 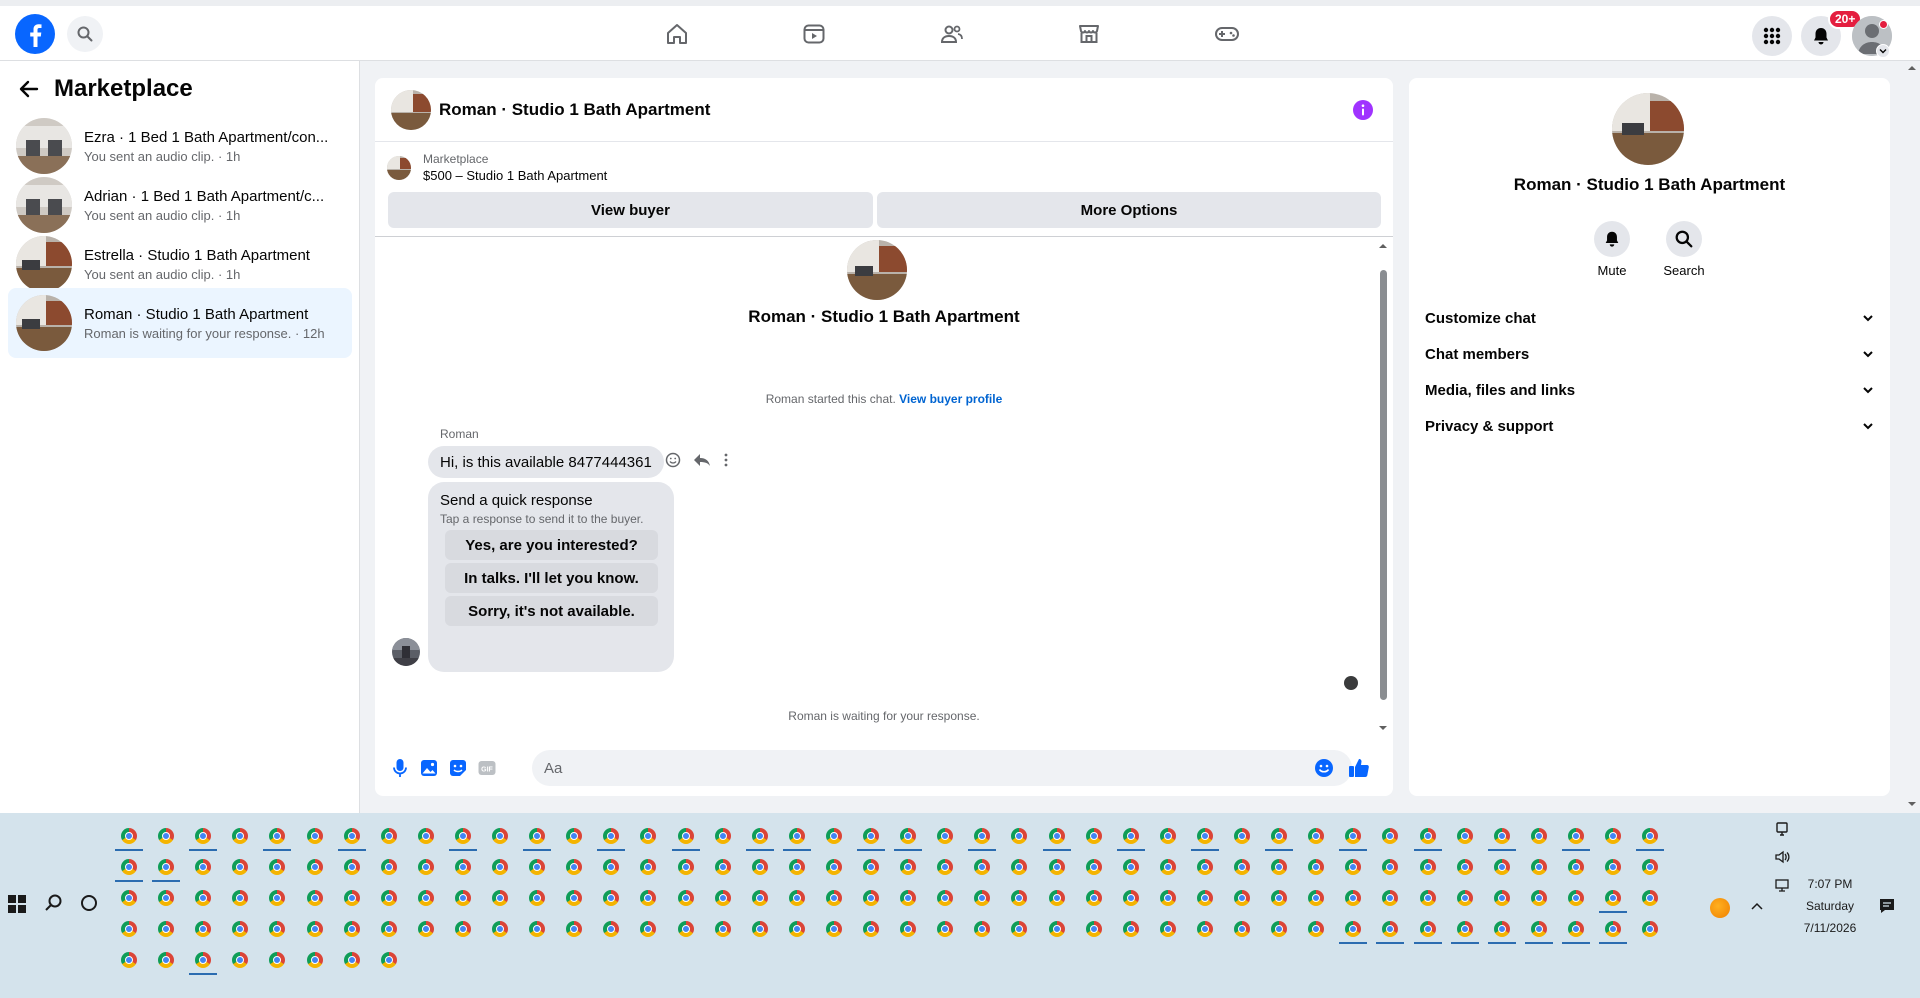 What do you see at coordinates (29, 89) in the screenshot?
I see `back-arrow-icon` at bounding box center [29, 89].